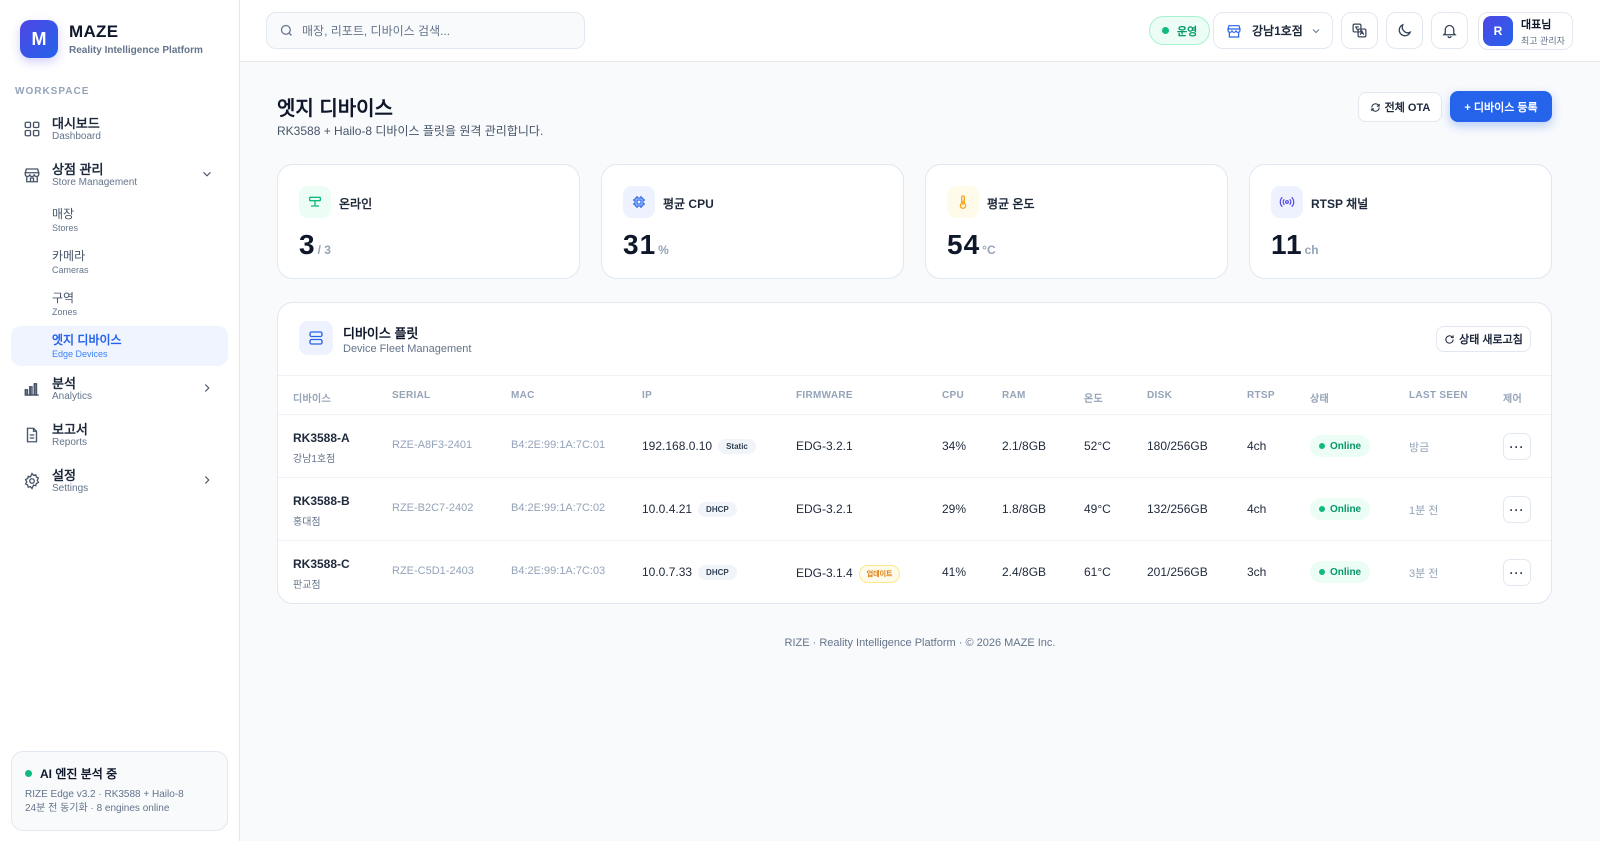 Image resolution: width=1600 pixels, height=841 pixels. I want to click on ota-all-button: 전체 OTA, so click(1400, 107).